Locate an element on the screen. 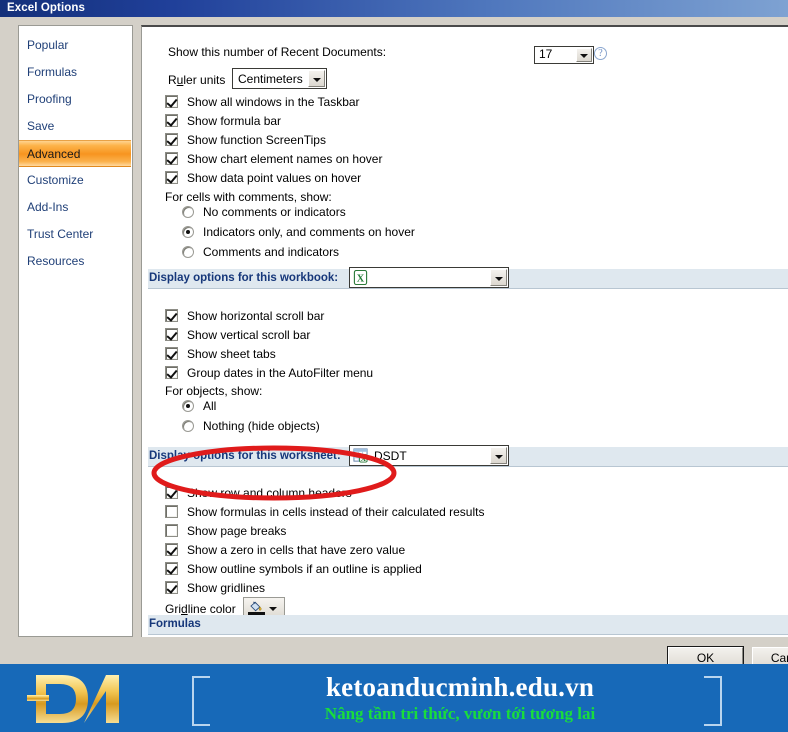  radio-label: All is located at coordinates (210, 406).